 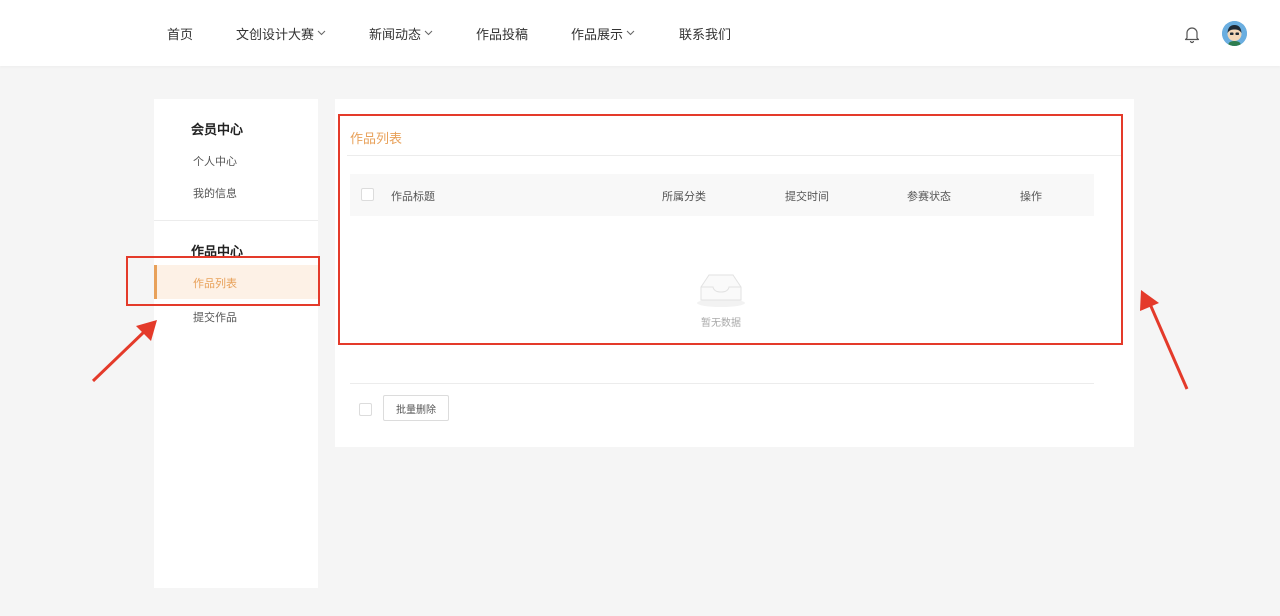 I want to click on nav-item-showcase: 作品展示, so click(x=603, y=33).